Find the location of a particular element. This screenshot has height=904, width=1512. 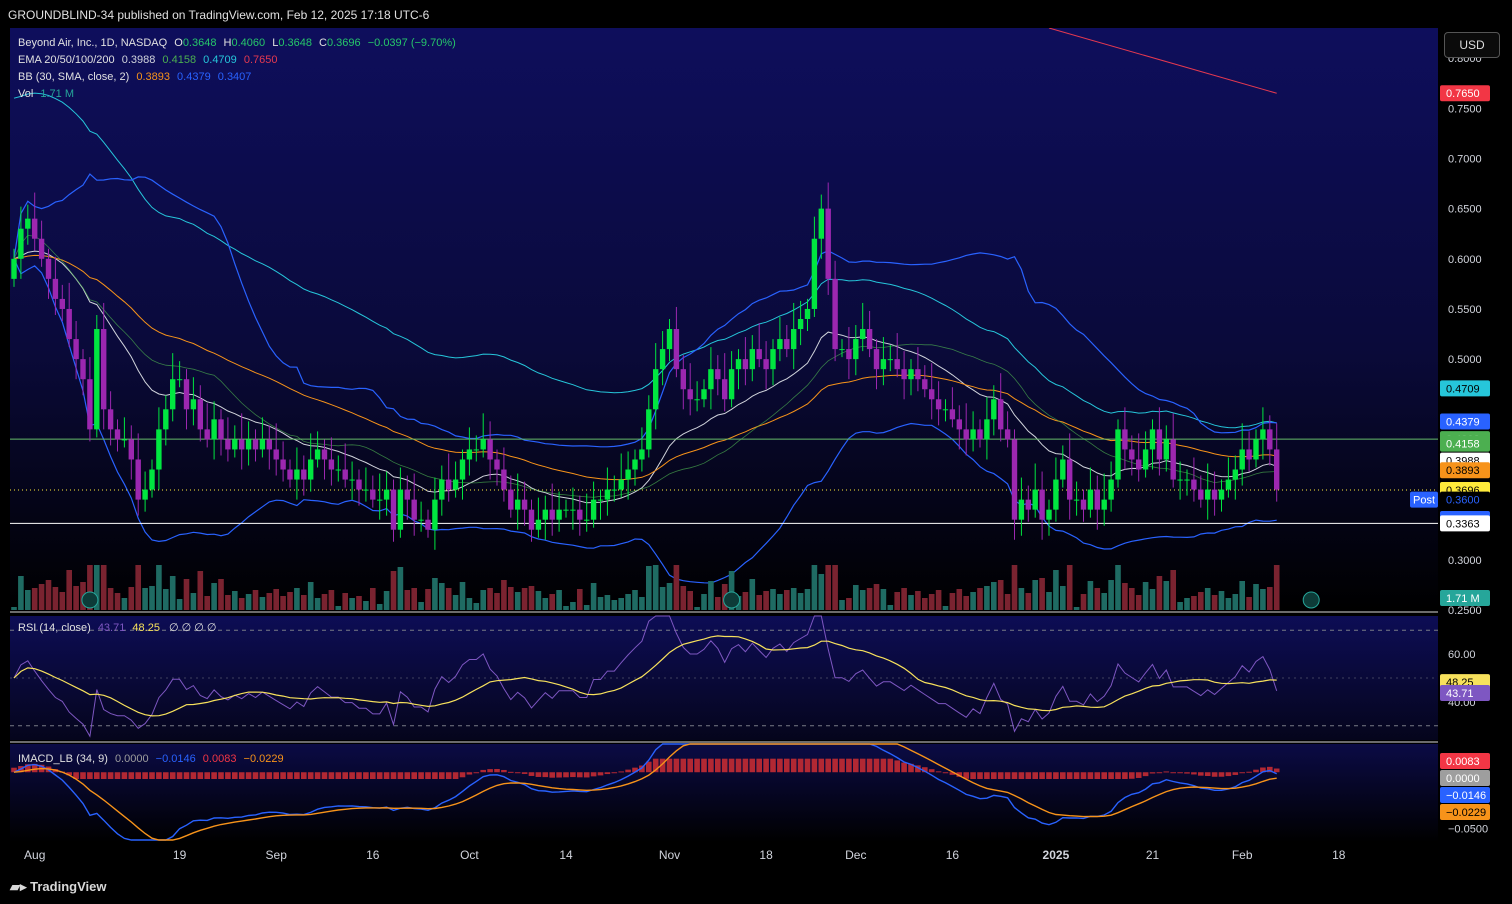

price-tick-label: 0.3000 is located at coordinates (1465, 561).